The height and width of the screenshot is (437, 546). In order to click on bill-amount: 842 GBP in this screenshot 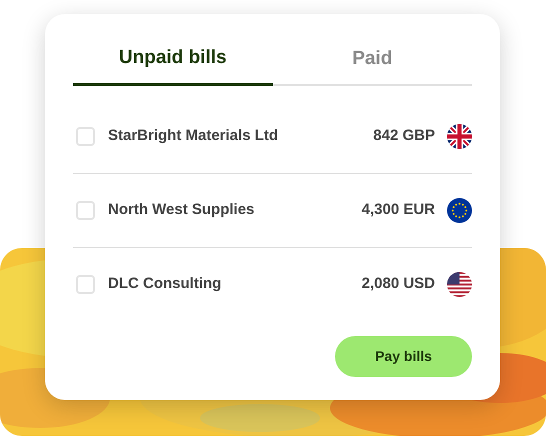, I will do `click(404, 136)`.